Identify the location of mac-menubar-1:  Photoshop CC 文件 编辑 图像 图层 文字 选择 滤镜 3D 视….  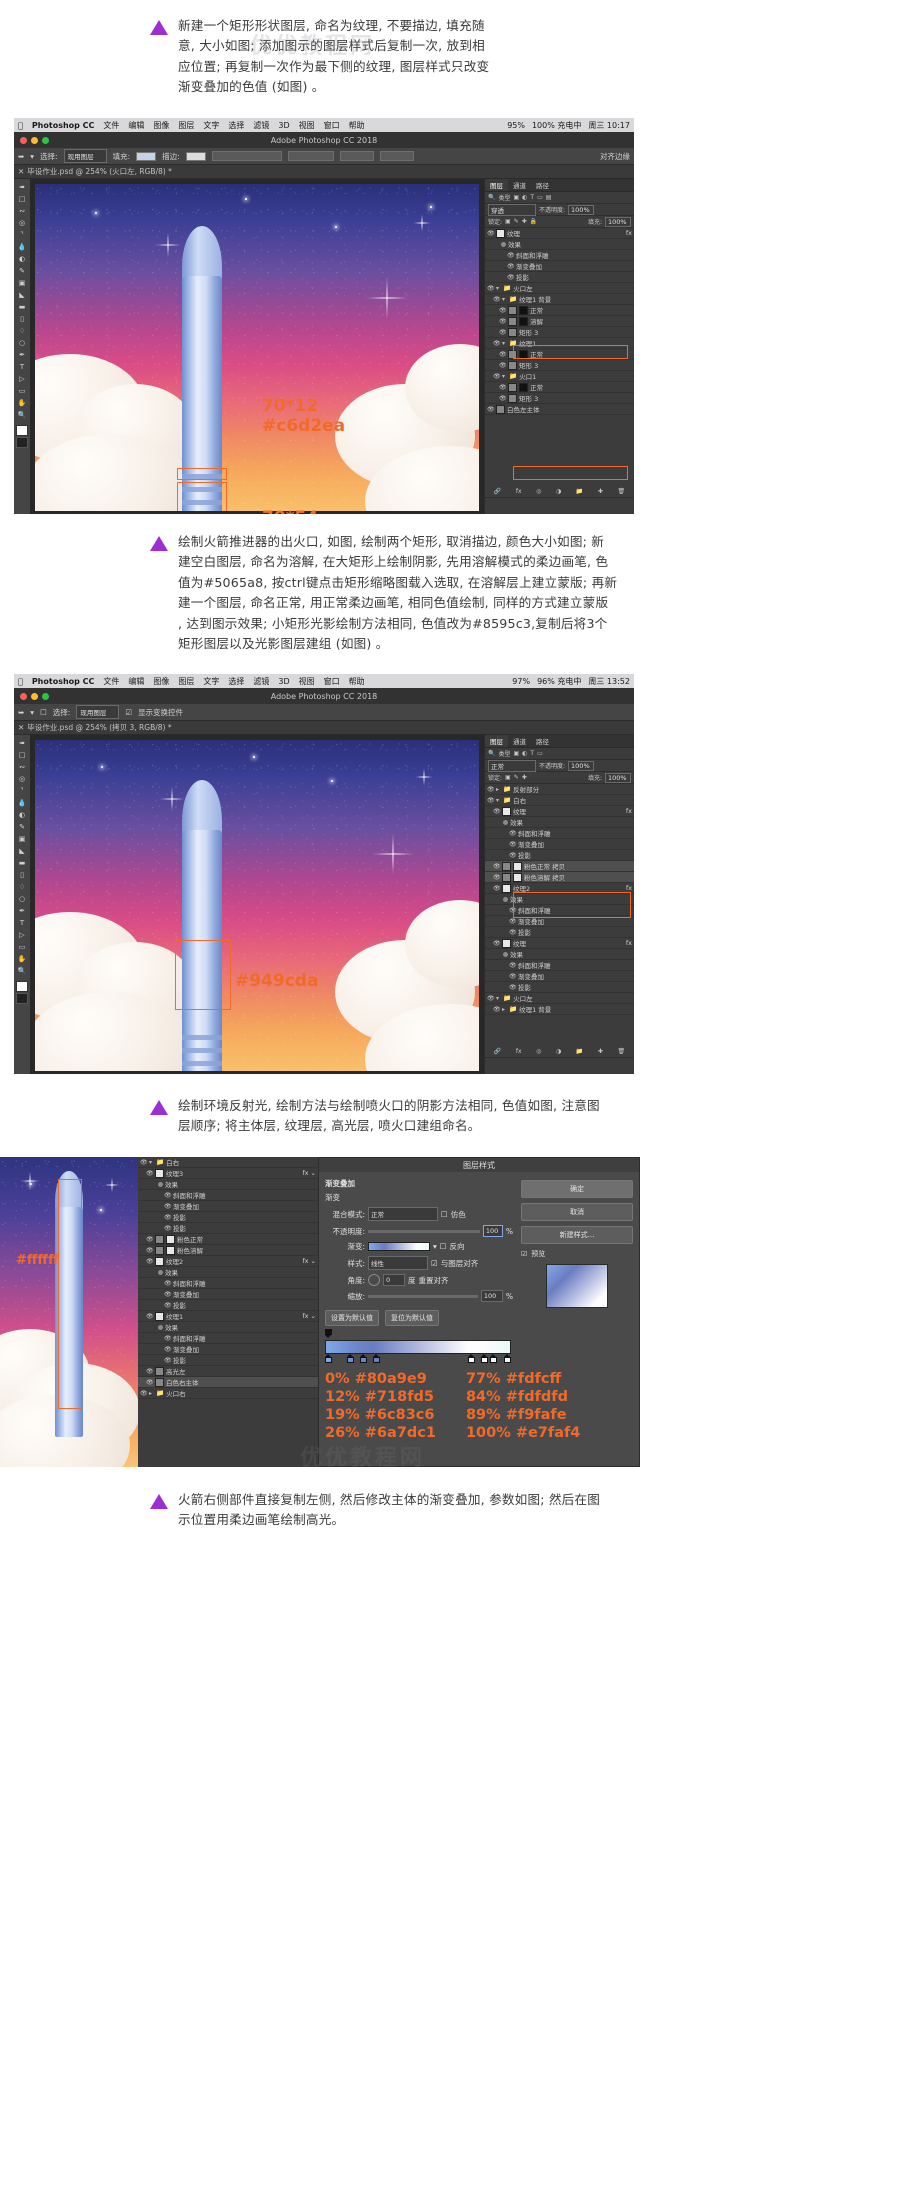
(324, 125).